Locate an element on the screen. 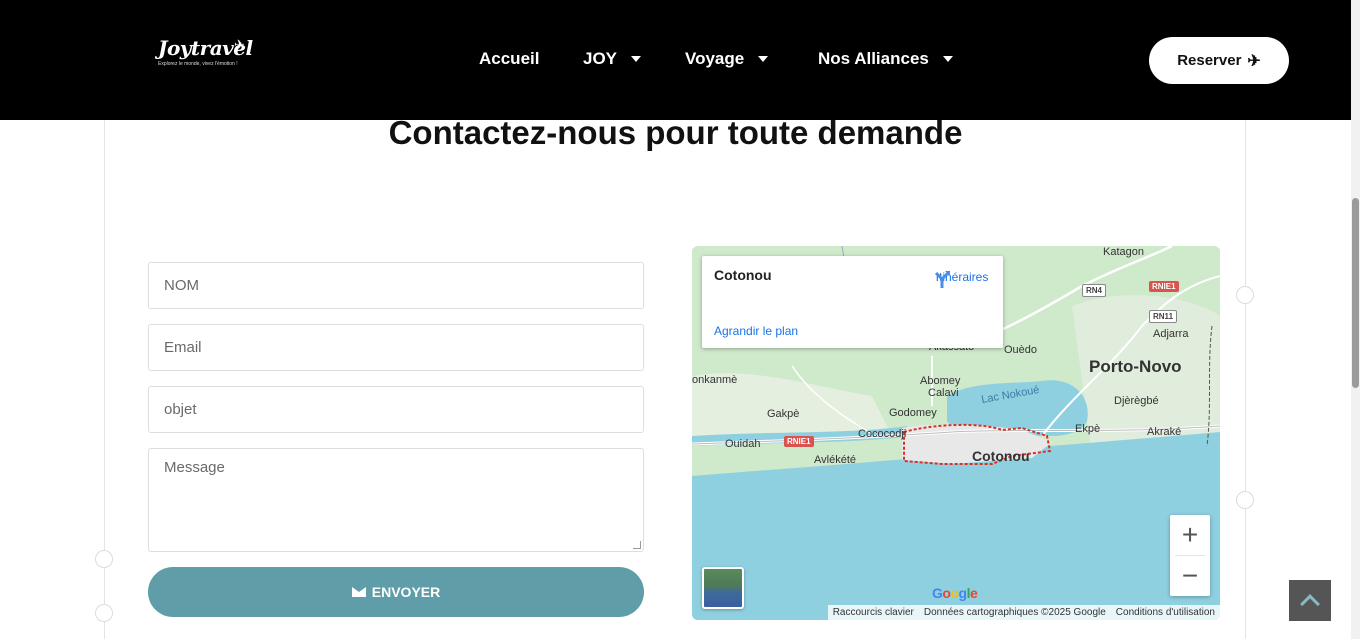  envelope-icon is located at coordinates (358, 592).